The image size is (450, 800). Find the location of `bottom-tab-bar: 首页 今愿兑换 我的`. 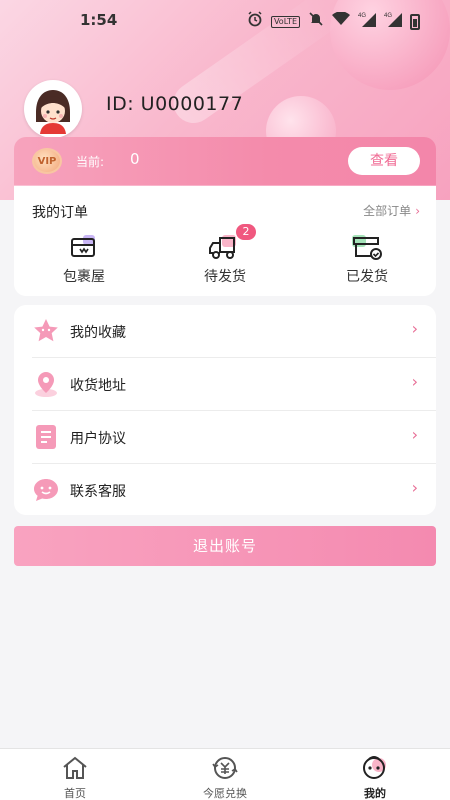

bottom-tab-bar: 首页 今愿兑换 我的 is located at coordinates (225, 774).